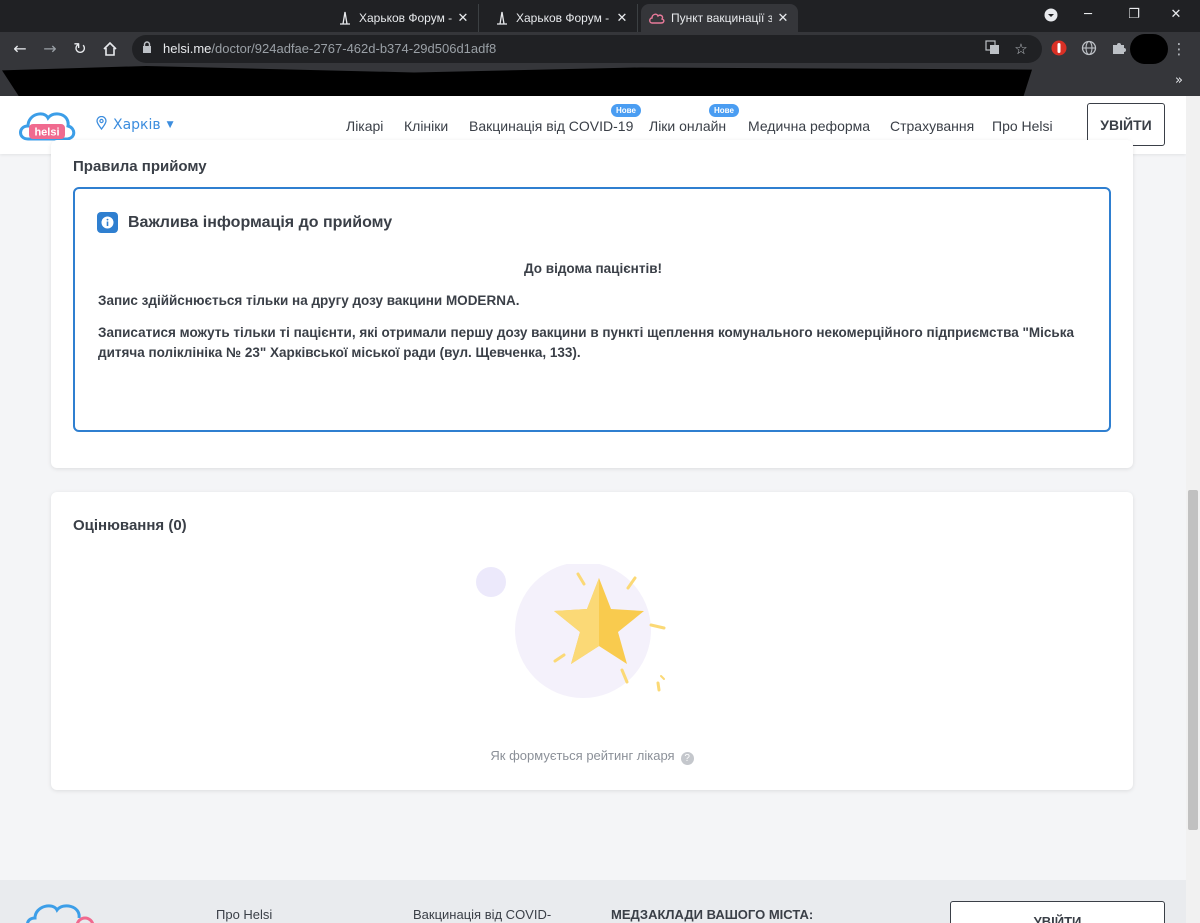  Describe the element at coordinates (1119, 49) in the screenshot. I see `extensions-puzzle-icon` at that location.